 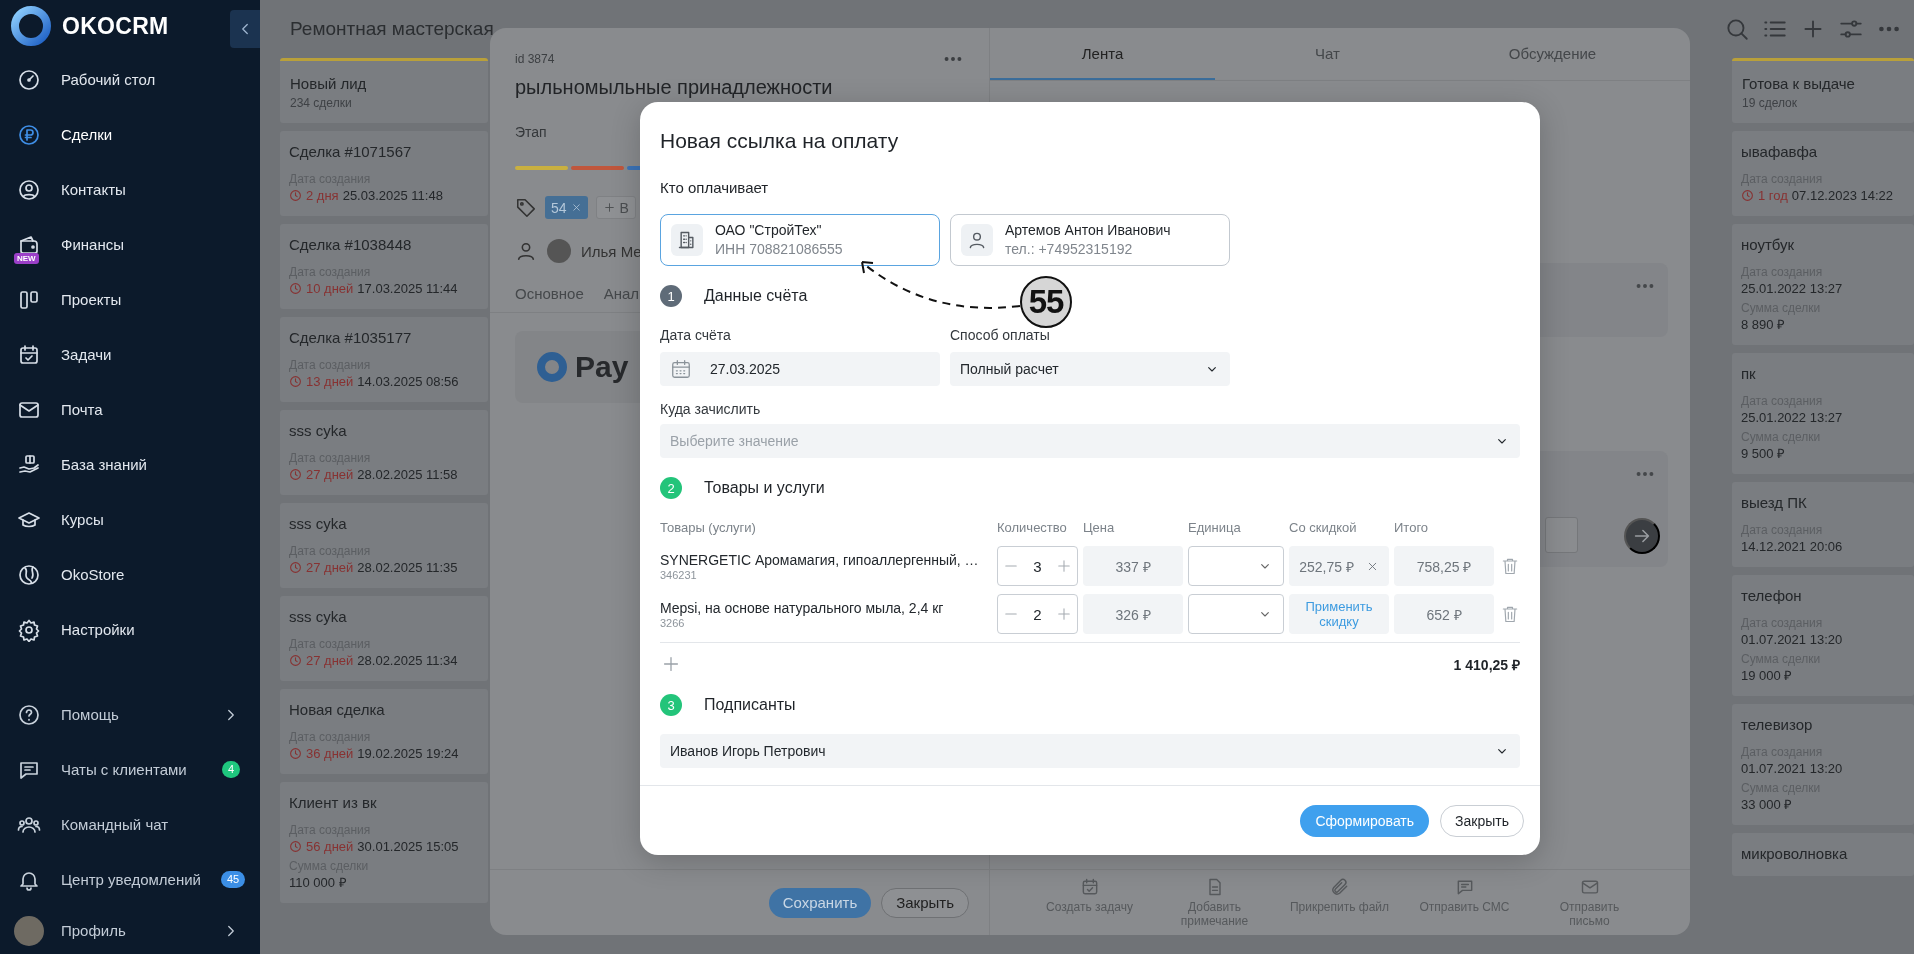 What do you see at coordinates (820, 902) in the screenshot?
I see `save-button: Сохранить` at bounding box center [820, 902].